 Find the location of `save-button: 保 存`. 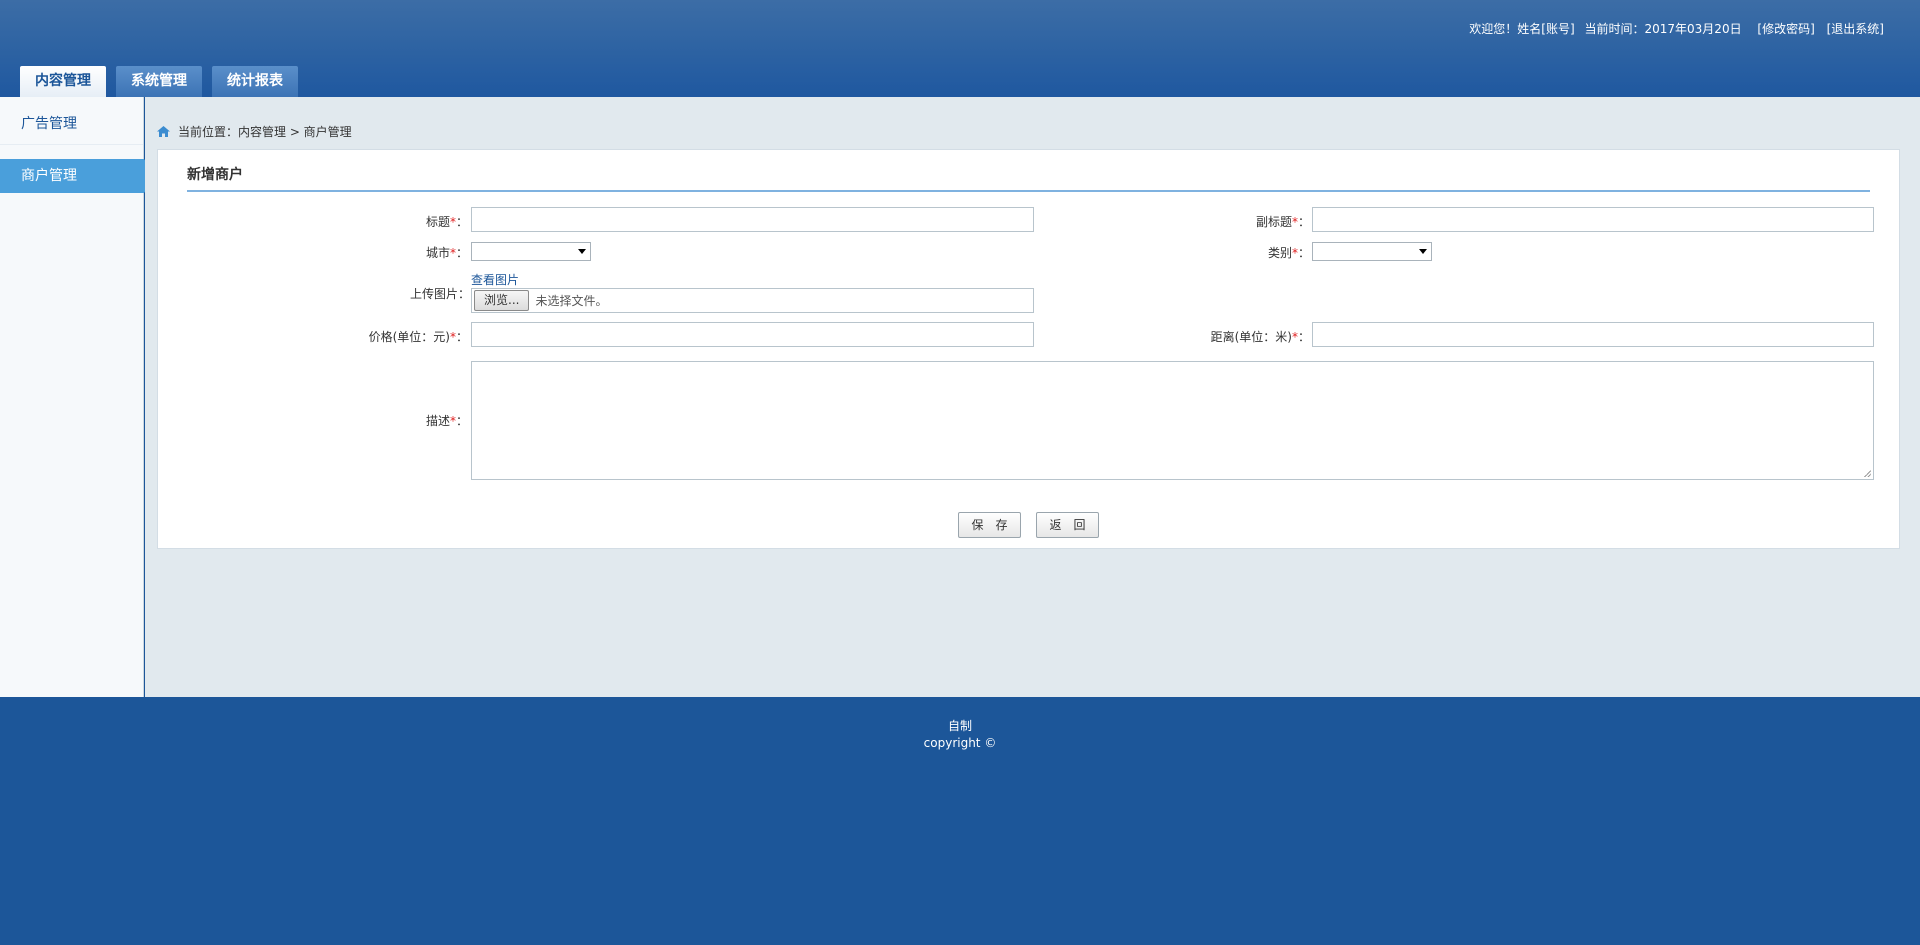

save-button: 保 存 is located at coordinates (989, 525).